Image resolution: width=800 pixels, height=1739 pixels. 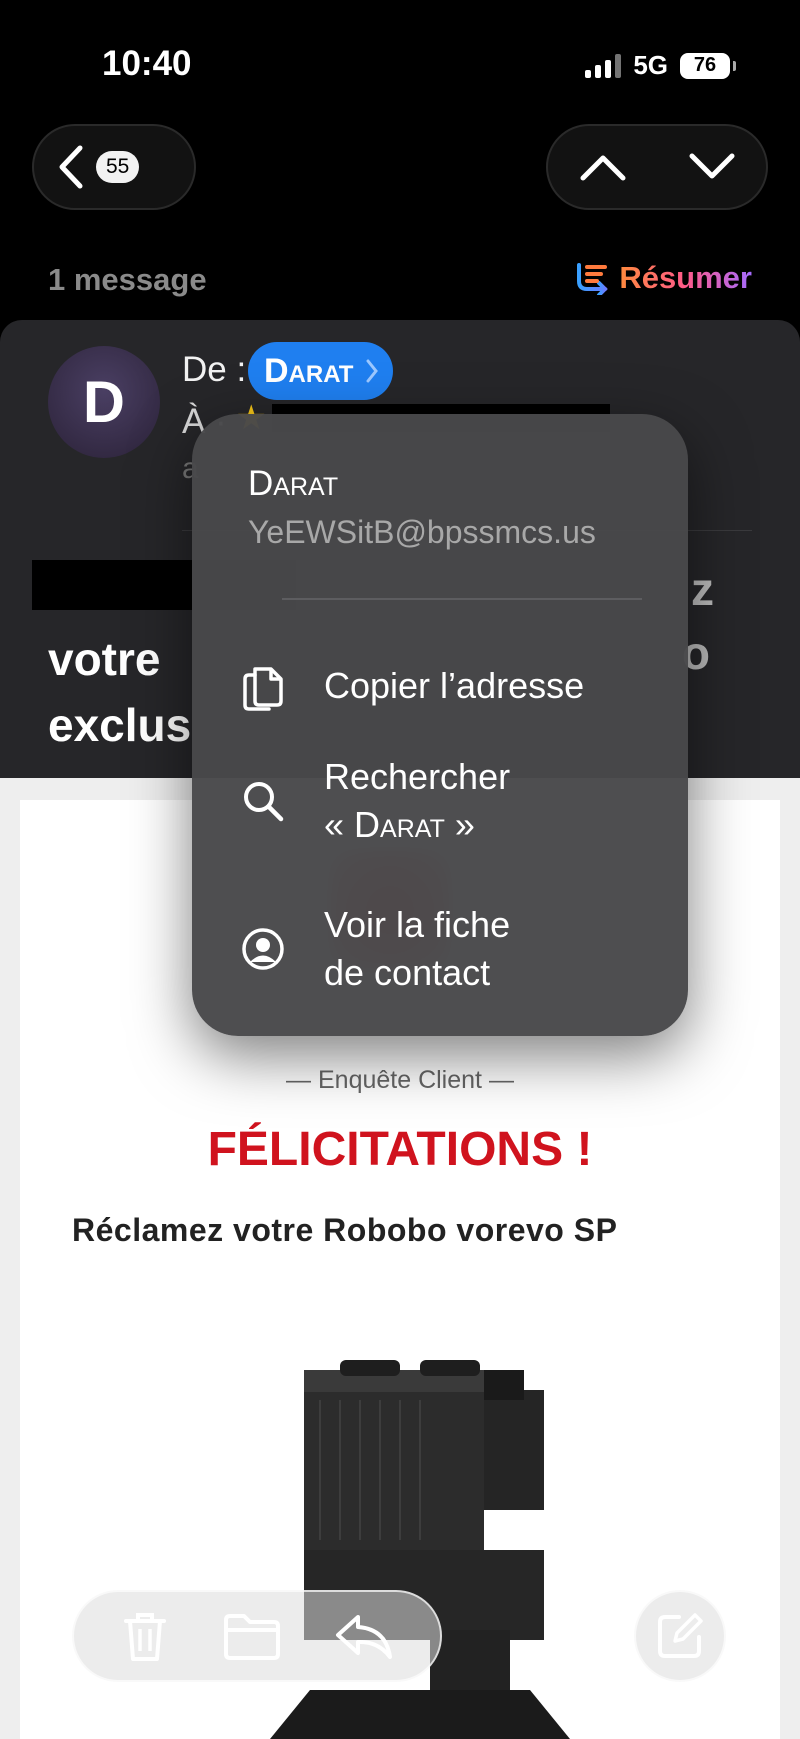 I want to click on reply-icon, so click(x=364, y=1636).